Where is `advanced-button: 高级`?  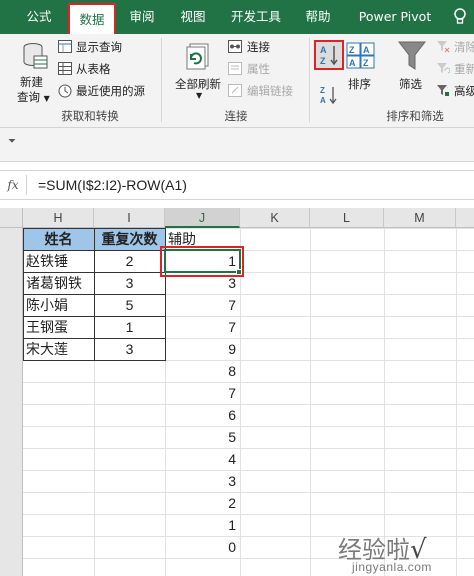
advanced-button: 高级 is located at coordinates (464, 91).